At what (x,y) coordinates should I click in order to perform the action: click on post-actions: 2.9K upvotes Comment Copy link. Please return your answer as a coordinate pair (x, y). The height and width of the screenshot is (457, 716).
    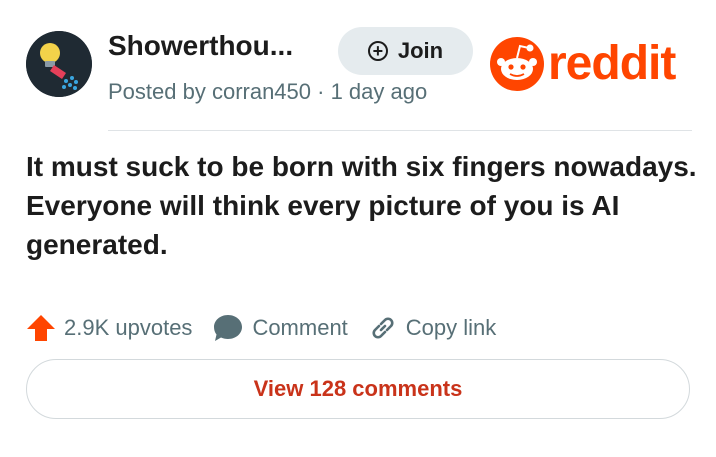
    Looking at the image, I should click on (271, 328).